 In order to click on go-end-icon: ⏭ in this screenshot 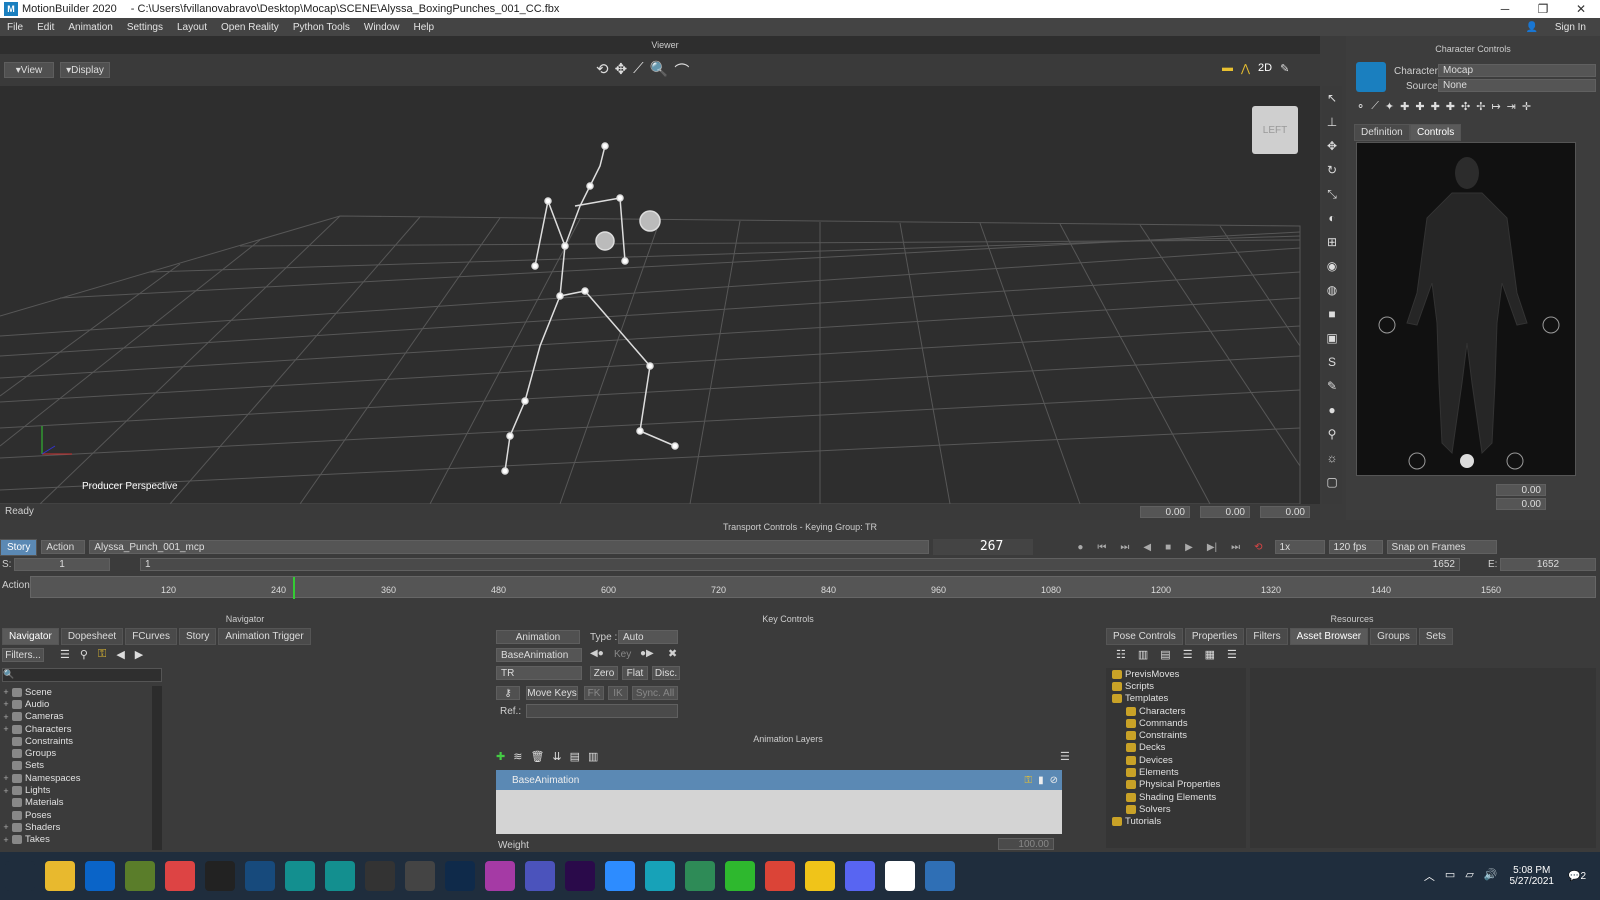, I will do `click(1235, 547)`.